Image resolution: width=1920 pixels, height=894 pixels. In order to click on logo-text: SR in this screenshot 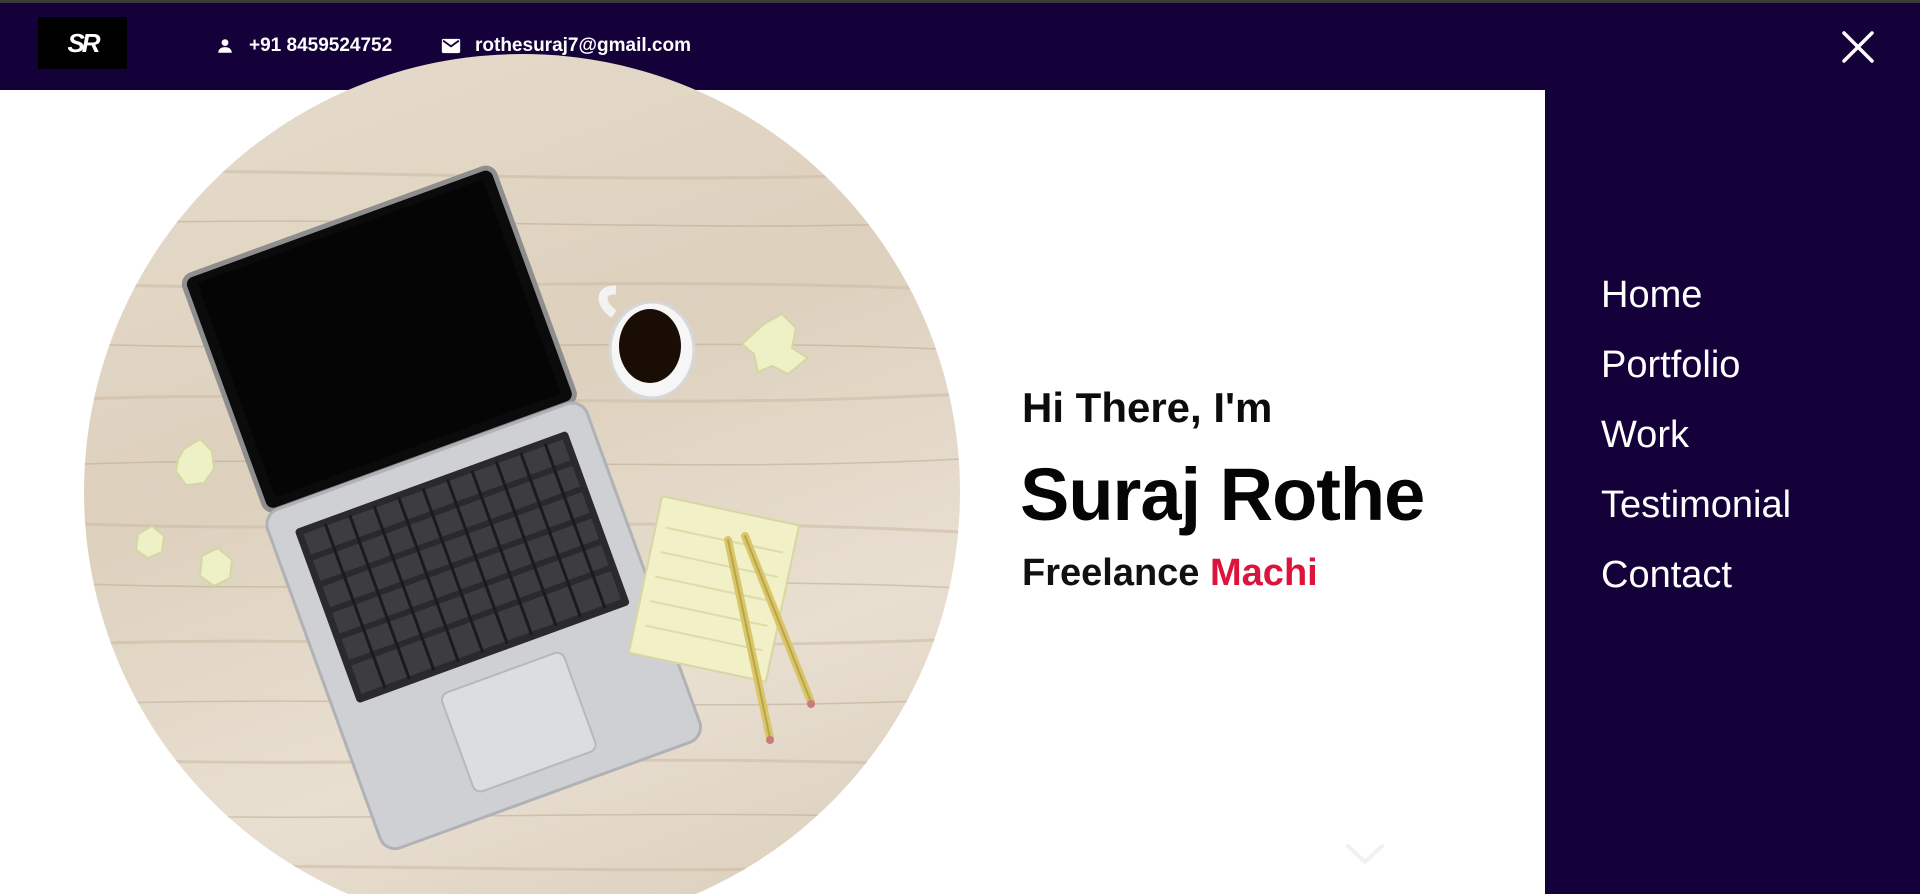, I will do `click(83, 42)`.